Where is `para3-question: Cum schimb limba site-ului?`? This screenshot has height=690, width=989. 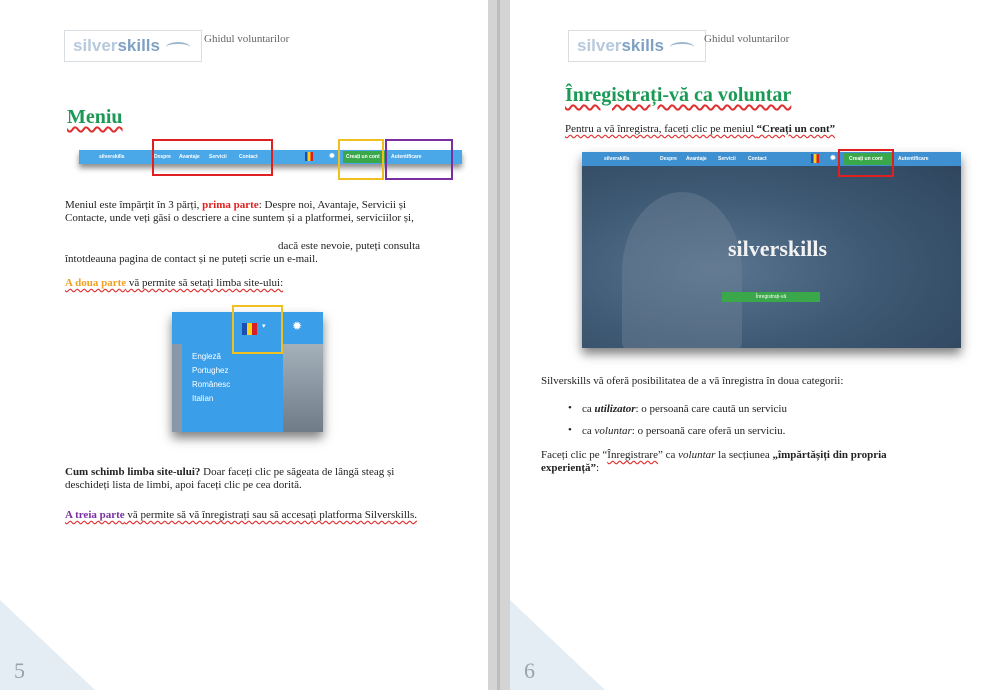
para3-question: Cum schimb limba site-ului? is located at coordinates (133, 472).